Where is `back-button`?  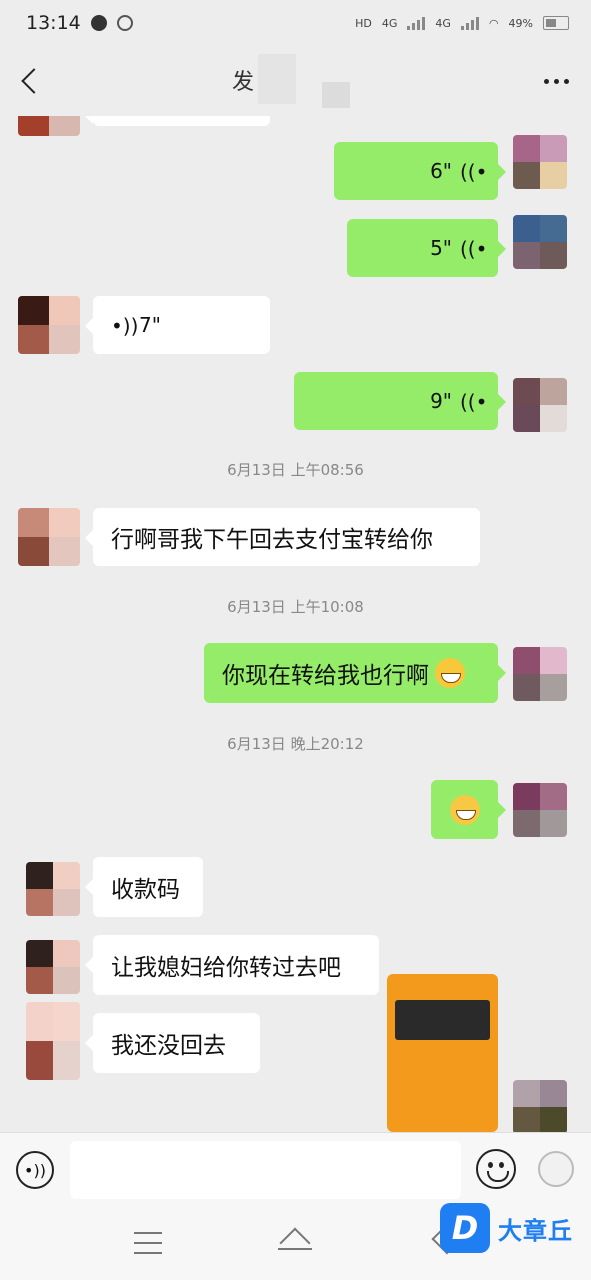
back-button is located at coordinates (30, 81).